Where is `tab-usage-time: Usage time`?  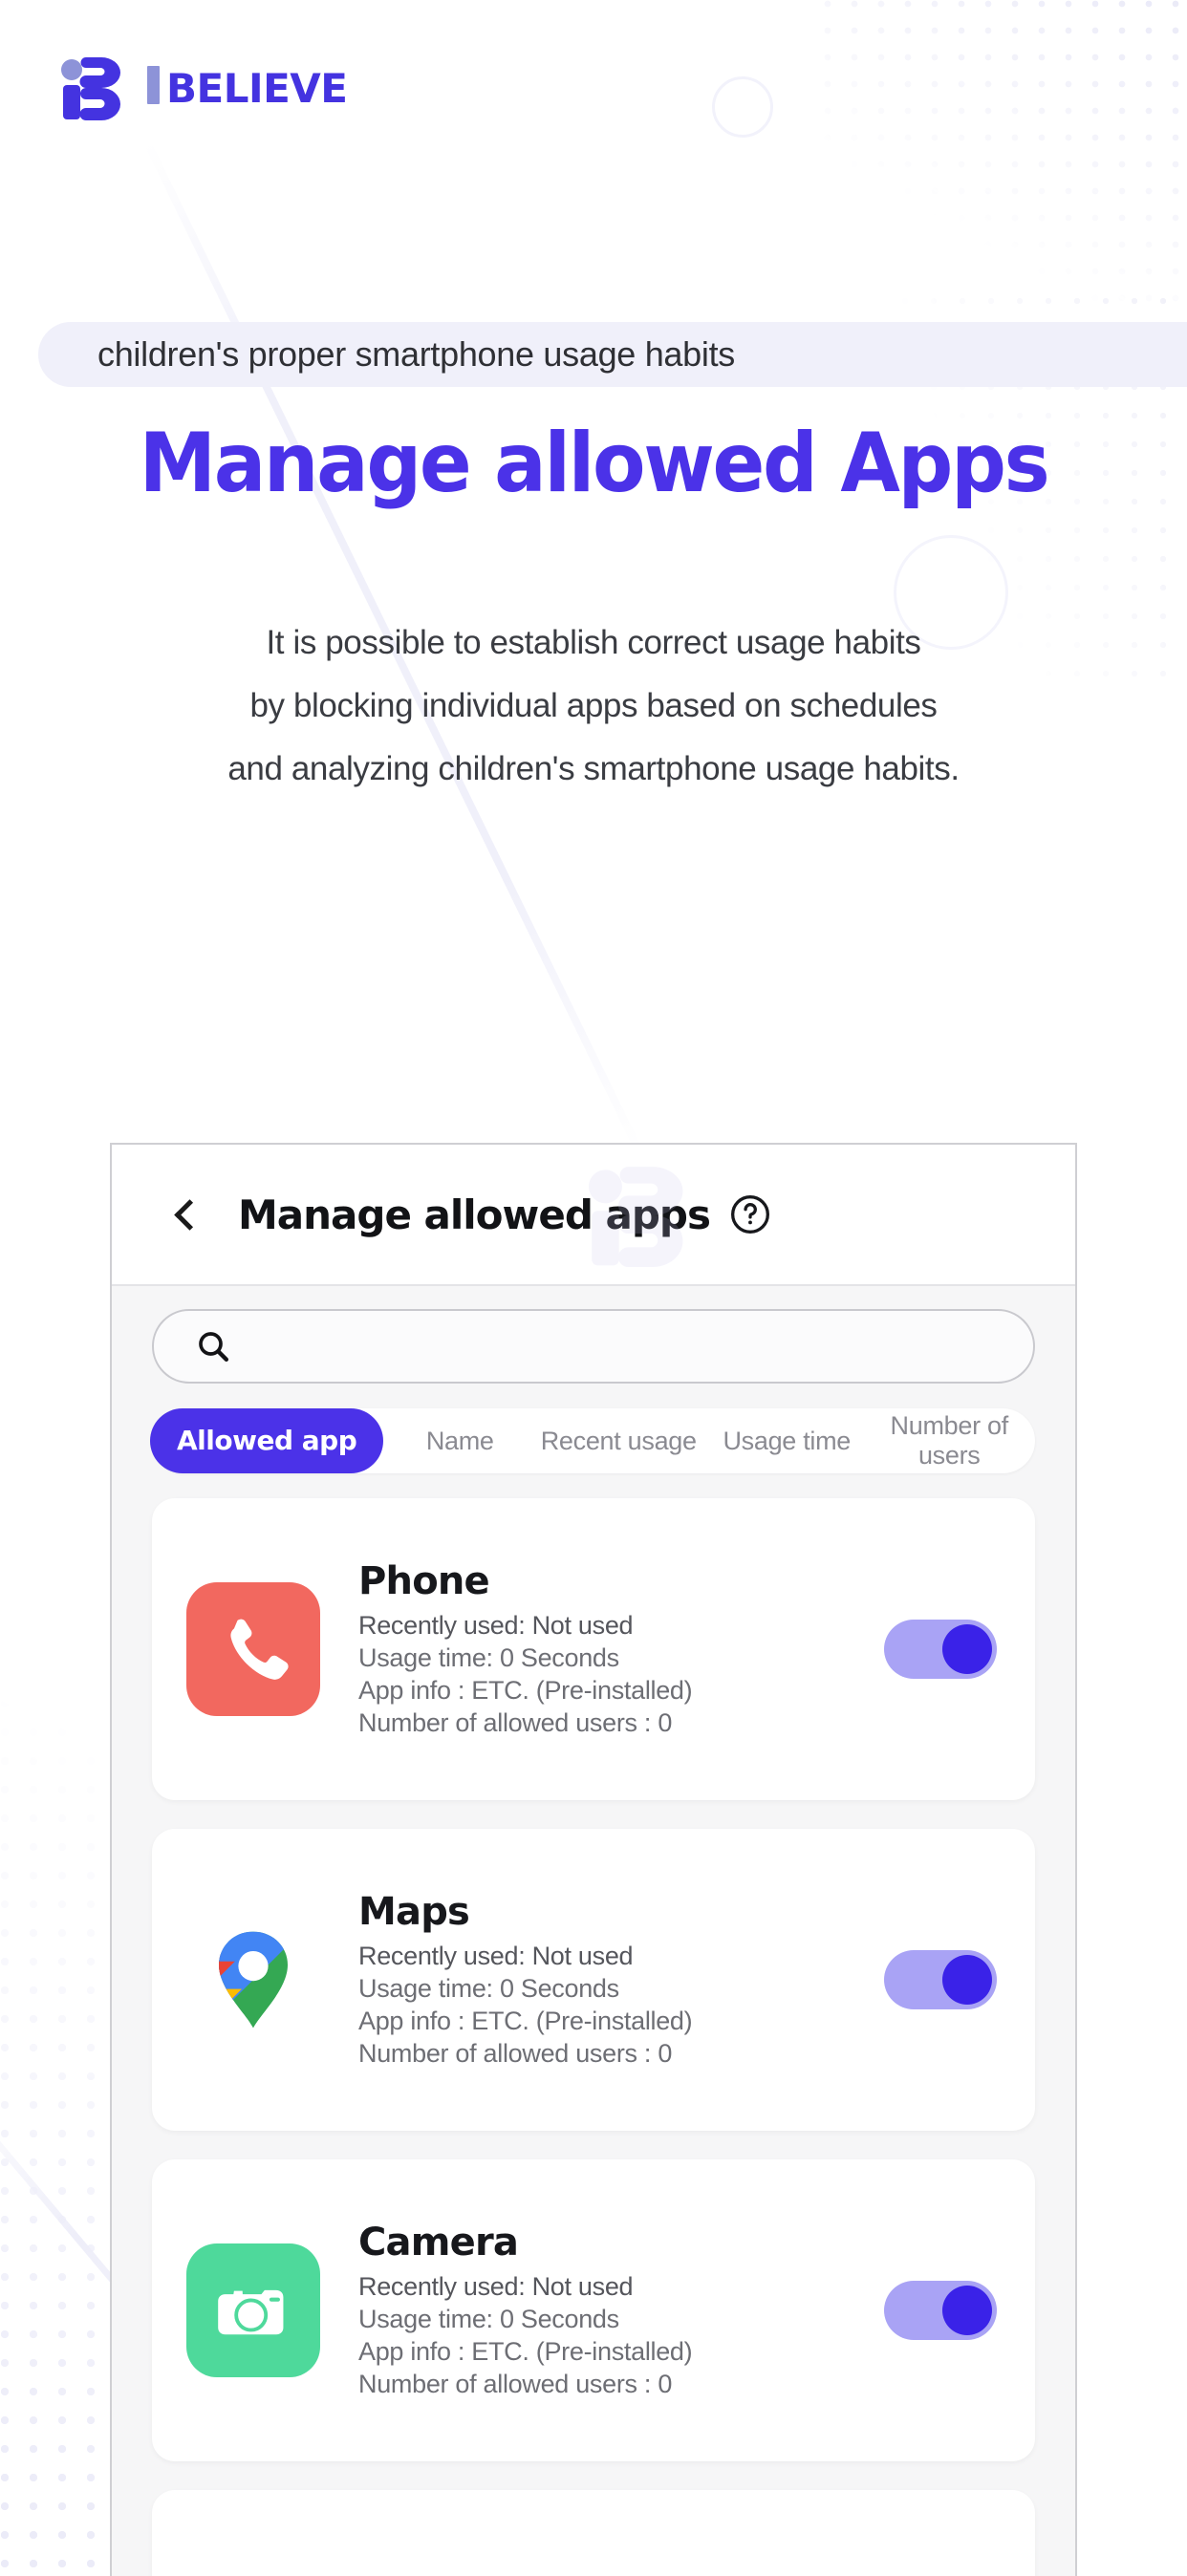 tab-usage-time: Usage time is located at coordinates (787, 1441).